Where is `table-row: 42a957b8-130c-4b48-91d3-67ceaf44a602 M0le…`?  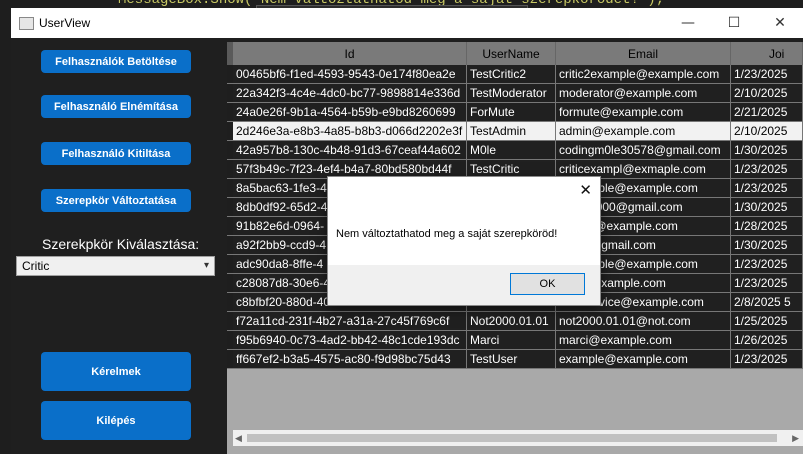 table-row: 42a957b8-130c-4b48-91d3-67ceaf44a602 M0le… is located at coordinates (515, 150).